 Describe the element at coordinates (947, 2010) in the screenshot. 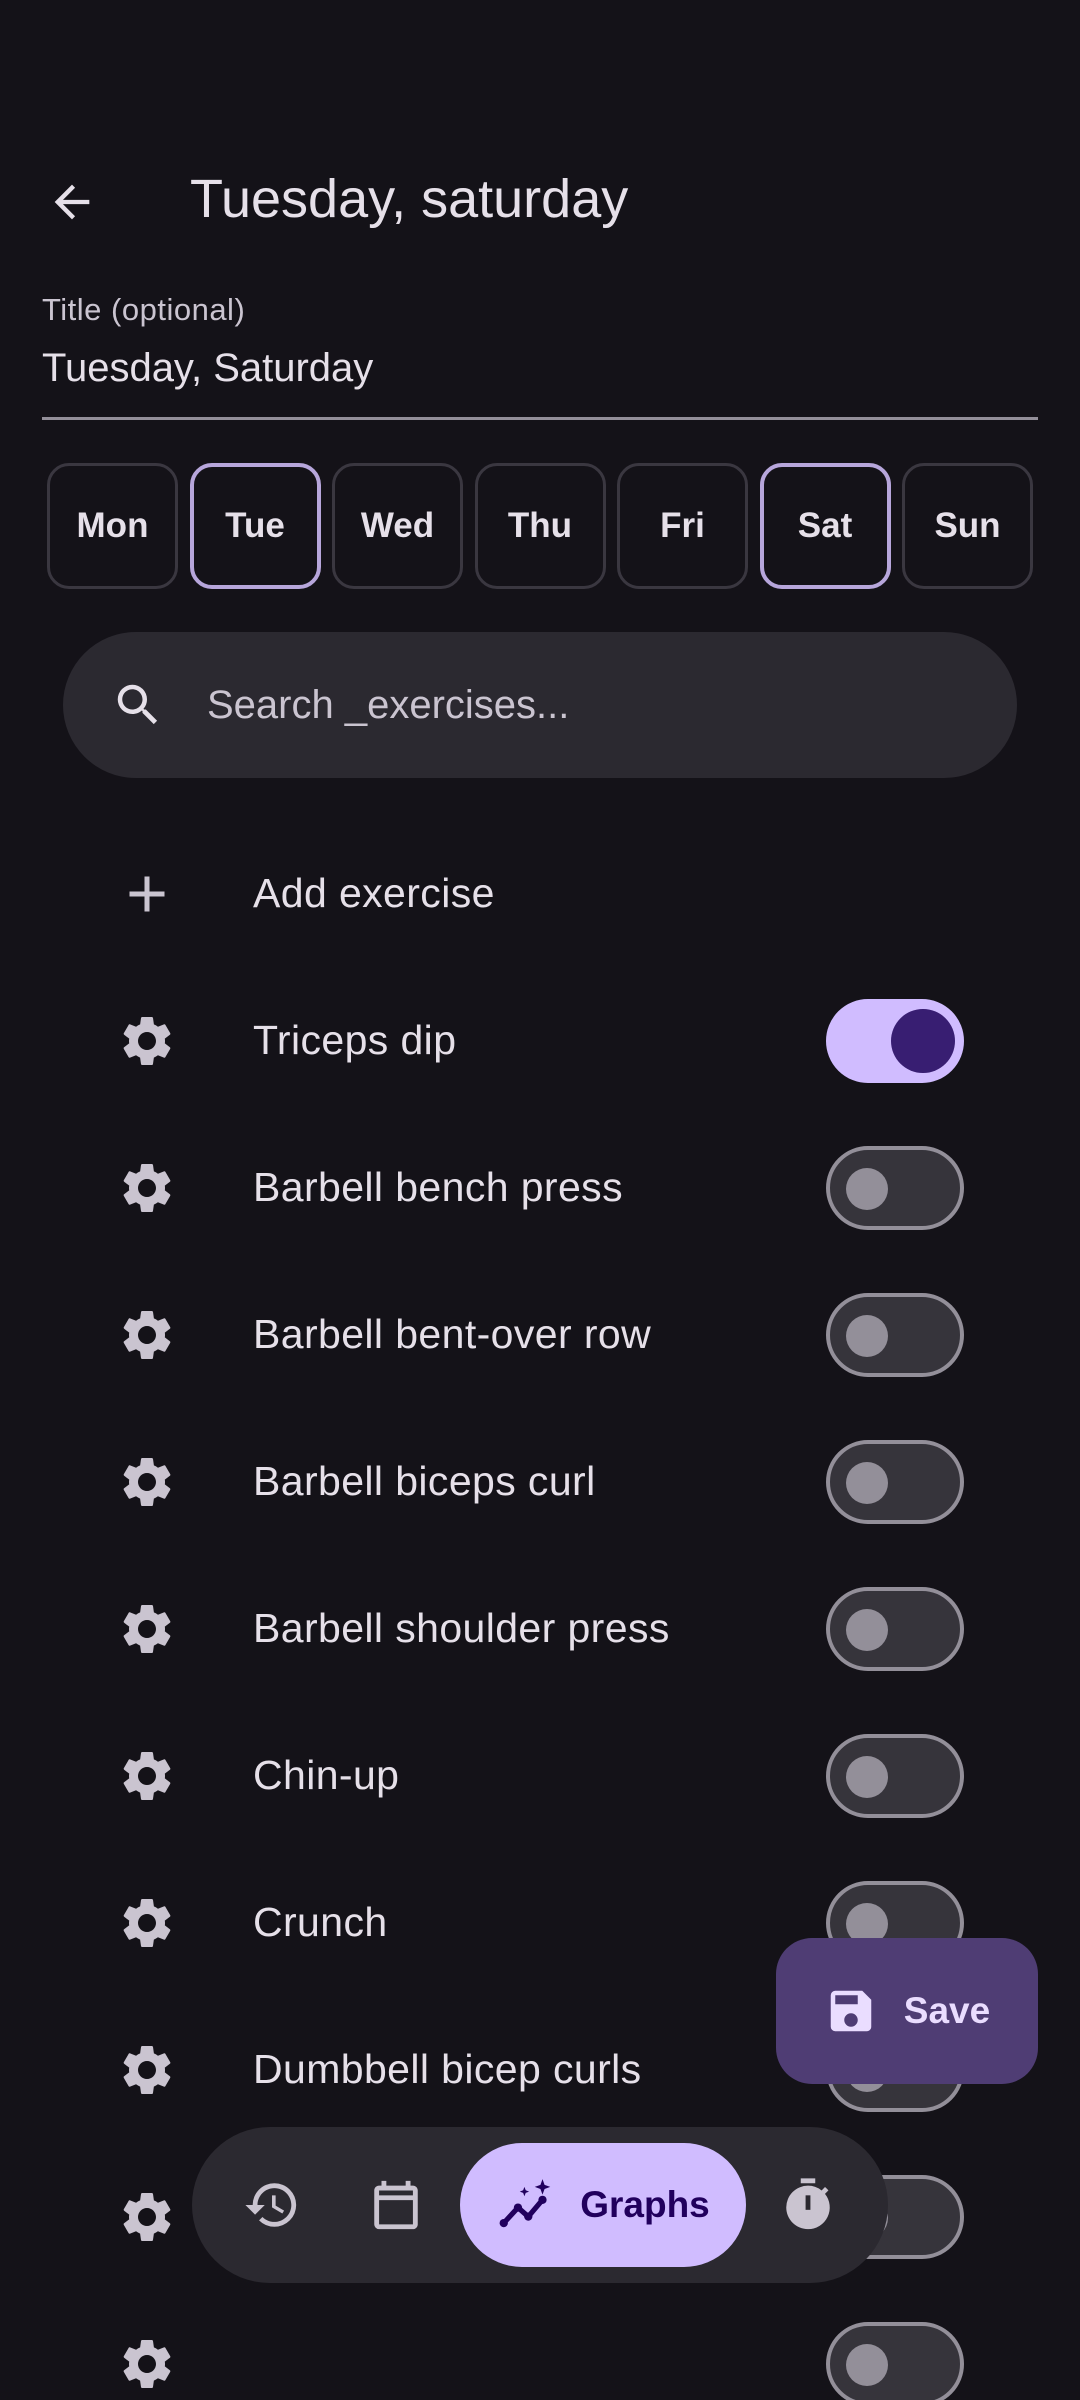

I see `save-button-label: Save` at that location.